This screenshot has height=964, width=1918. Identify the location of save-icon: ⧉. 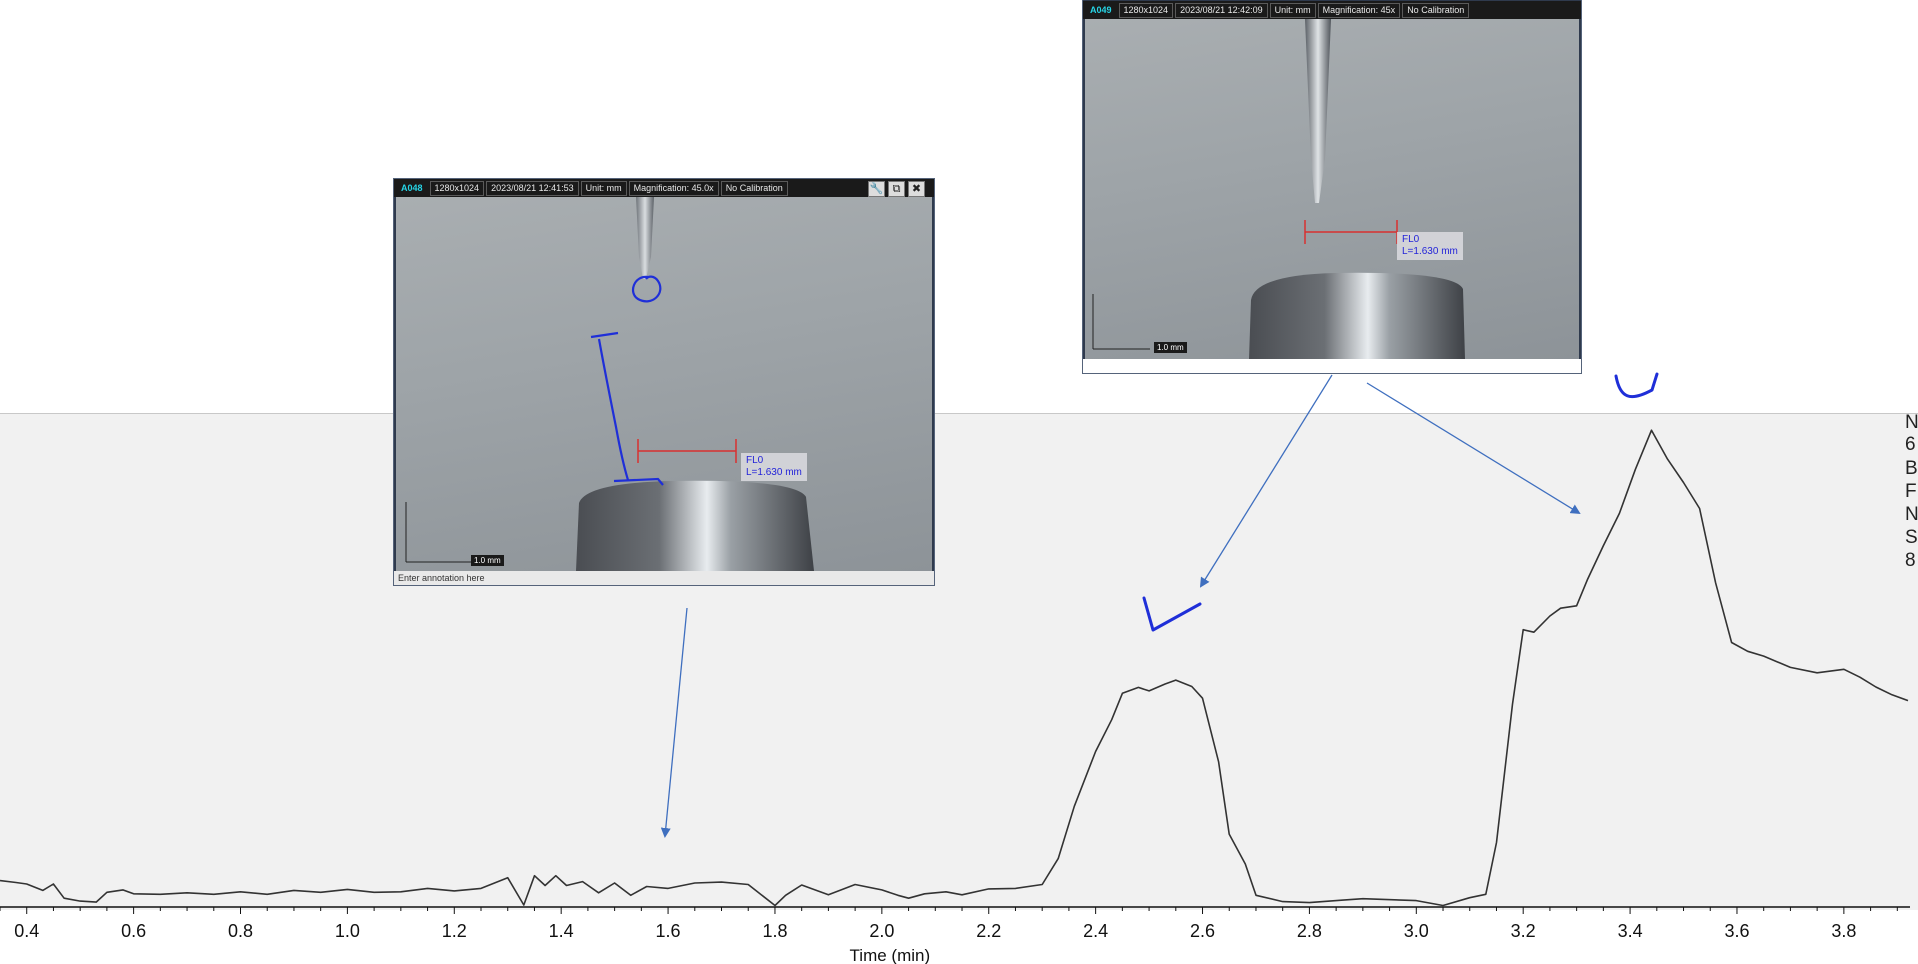
(896, 189).